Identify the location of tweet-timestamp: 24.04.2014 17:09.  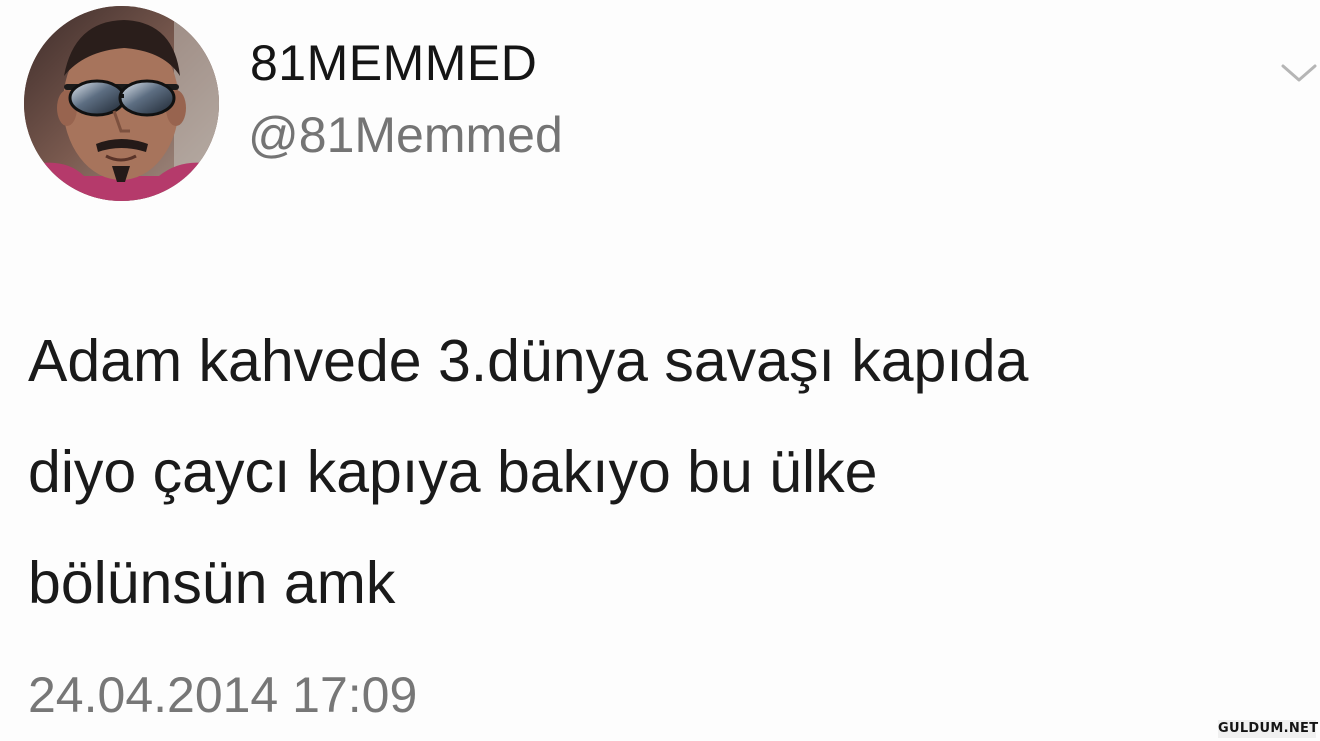
(223, 695).